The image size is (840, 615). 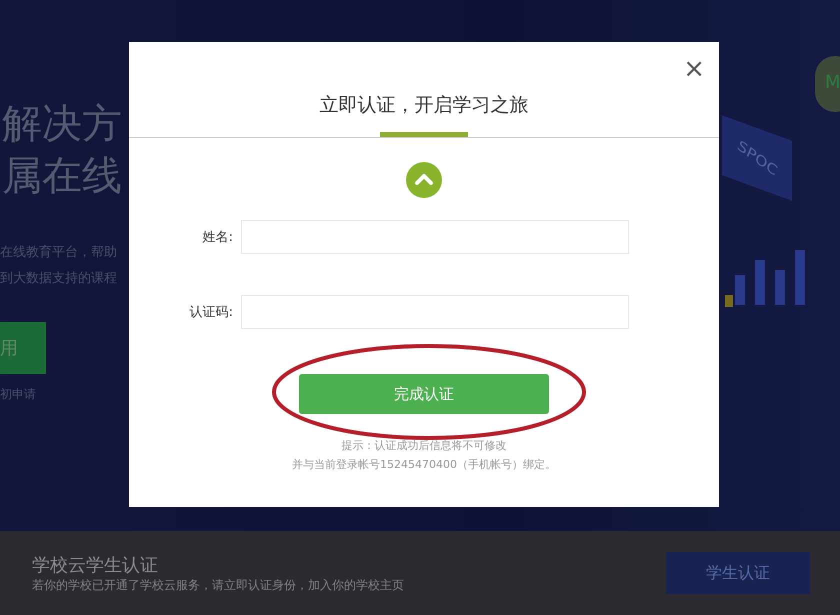 What do you see at coordinates (95, 565) in the screenshot?
I see `section-title: 学校云学生认证` at bounding box center [95, 565].